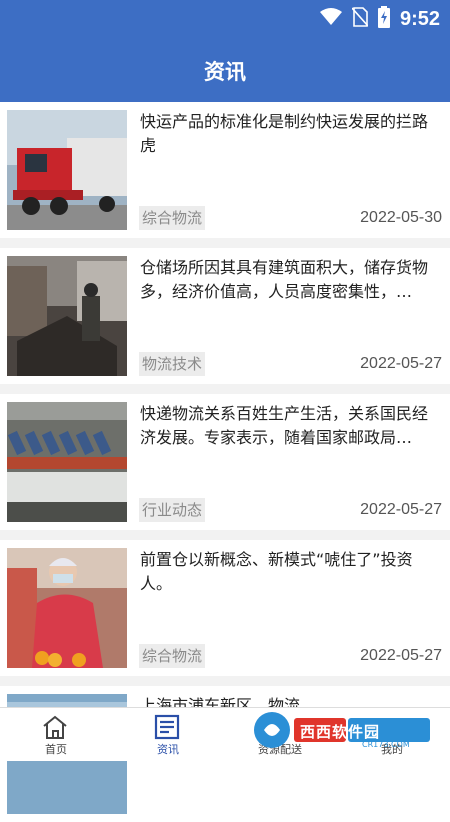 The width and height of the screenshot is (450, 822). I want to click on app-header: 9:52 资讯, so click(225, 51).